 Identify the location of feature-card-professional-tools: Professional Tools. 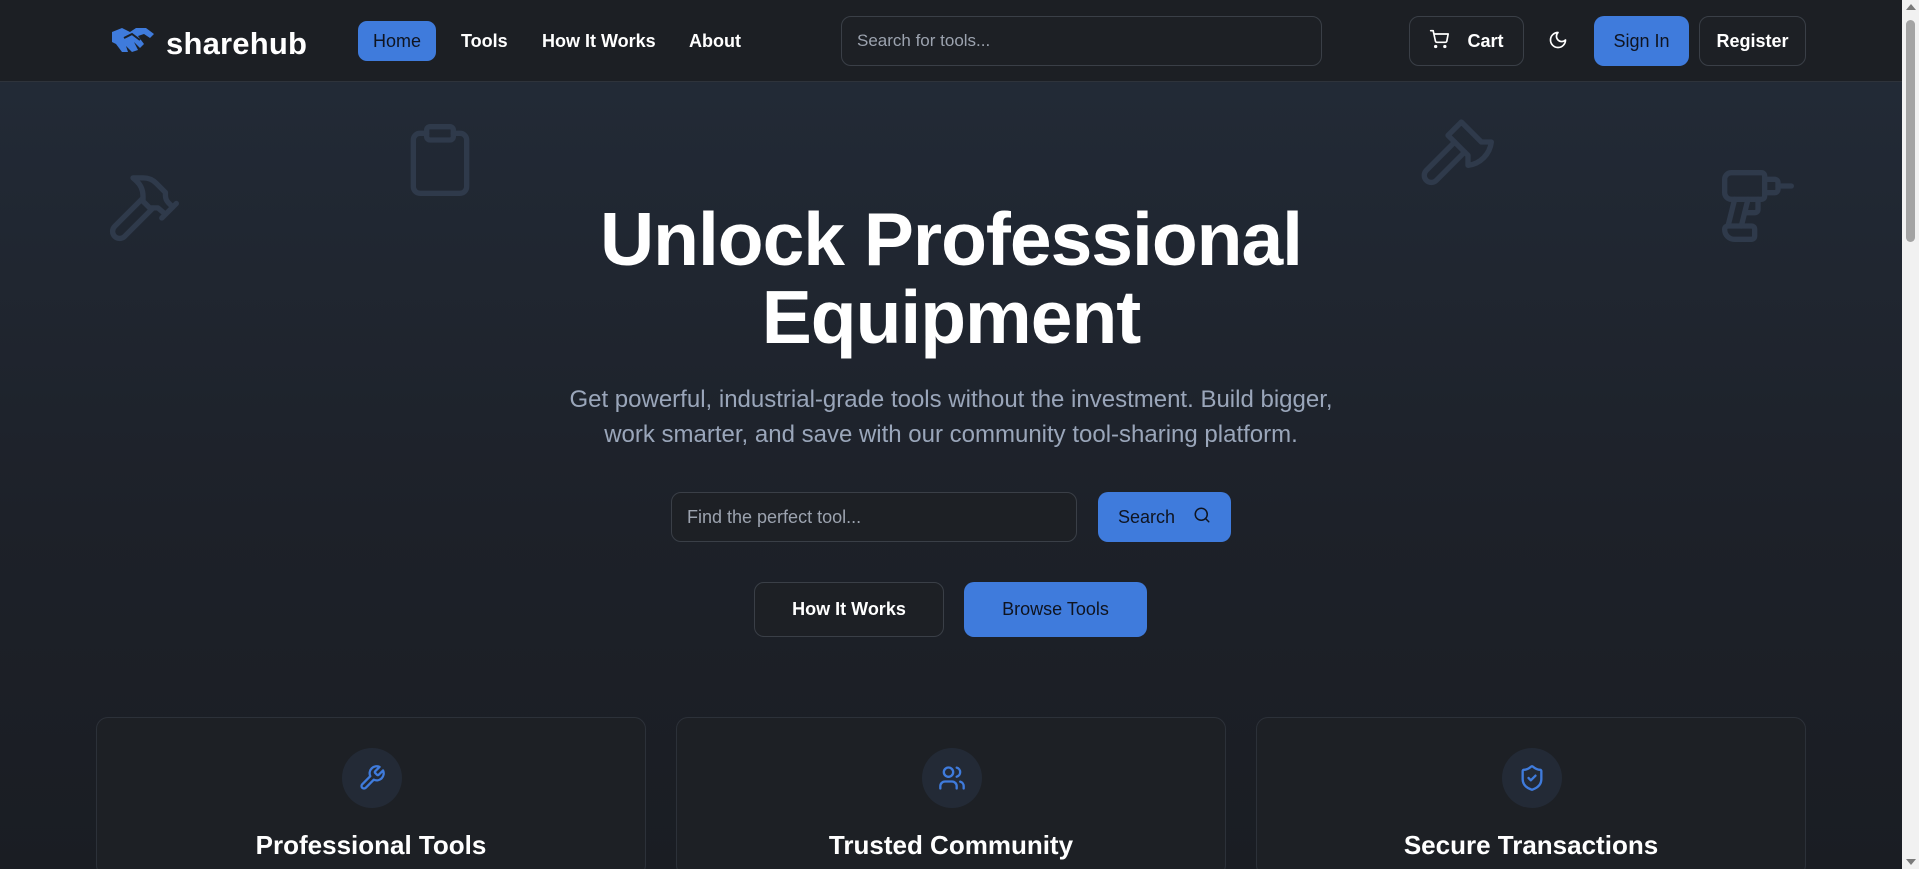
(371, 793).